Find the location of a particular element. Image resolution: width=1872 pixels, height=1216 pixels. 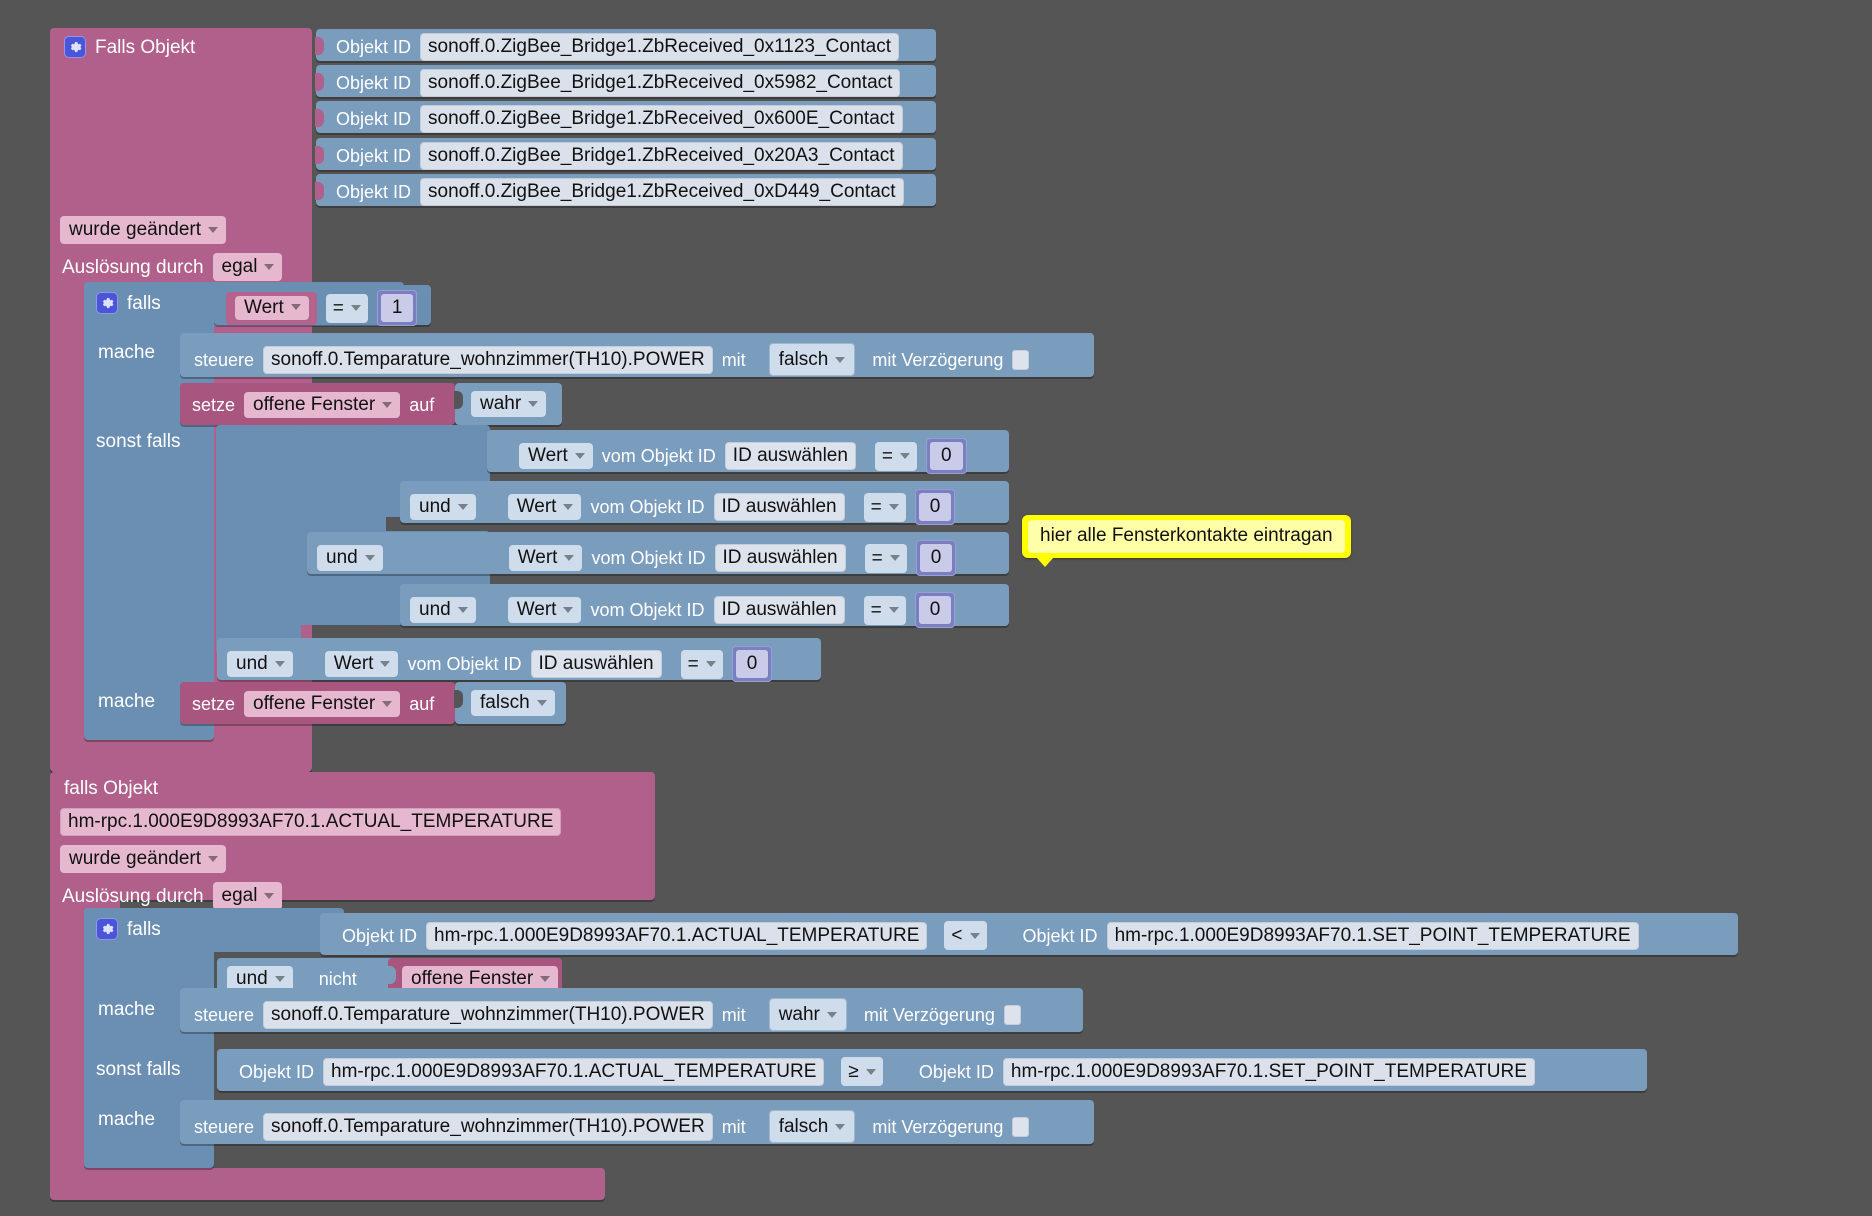

from-object-label: vom Objekt ID is located at coordinates (647, 610).